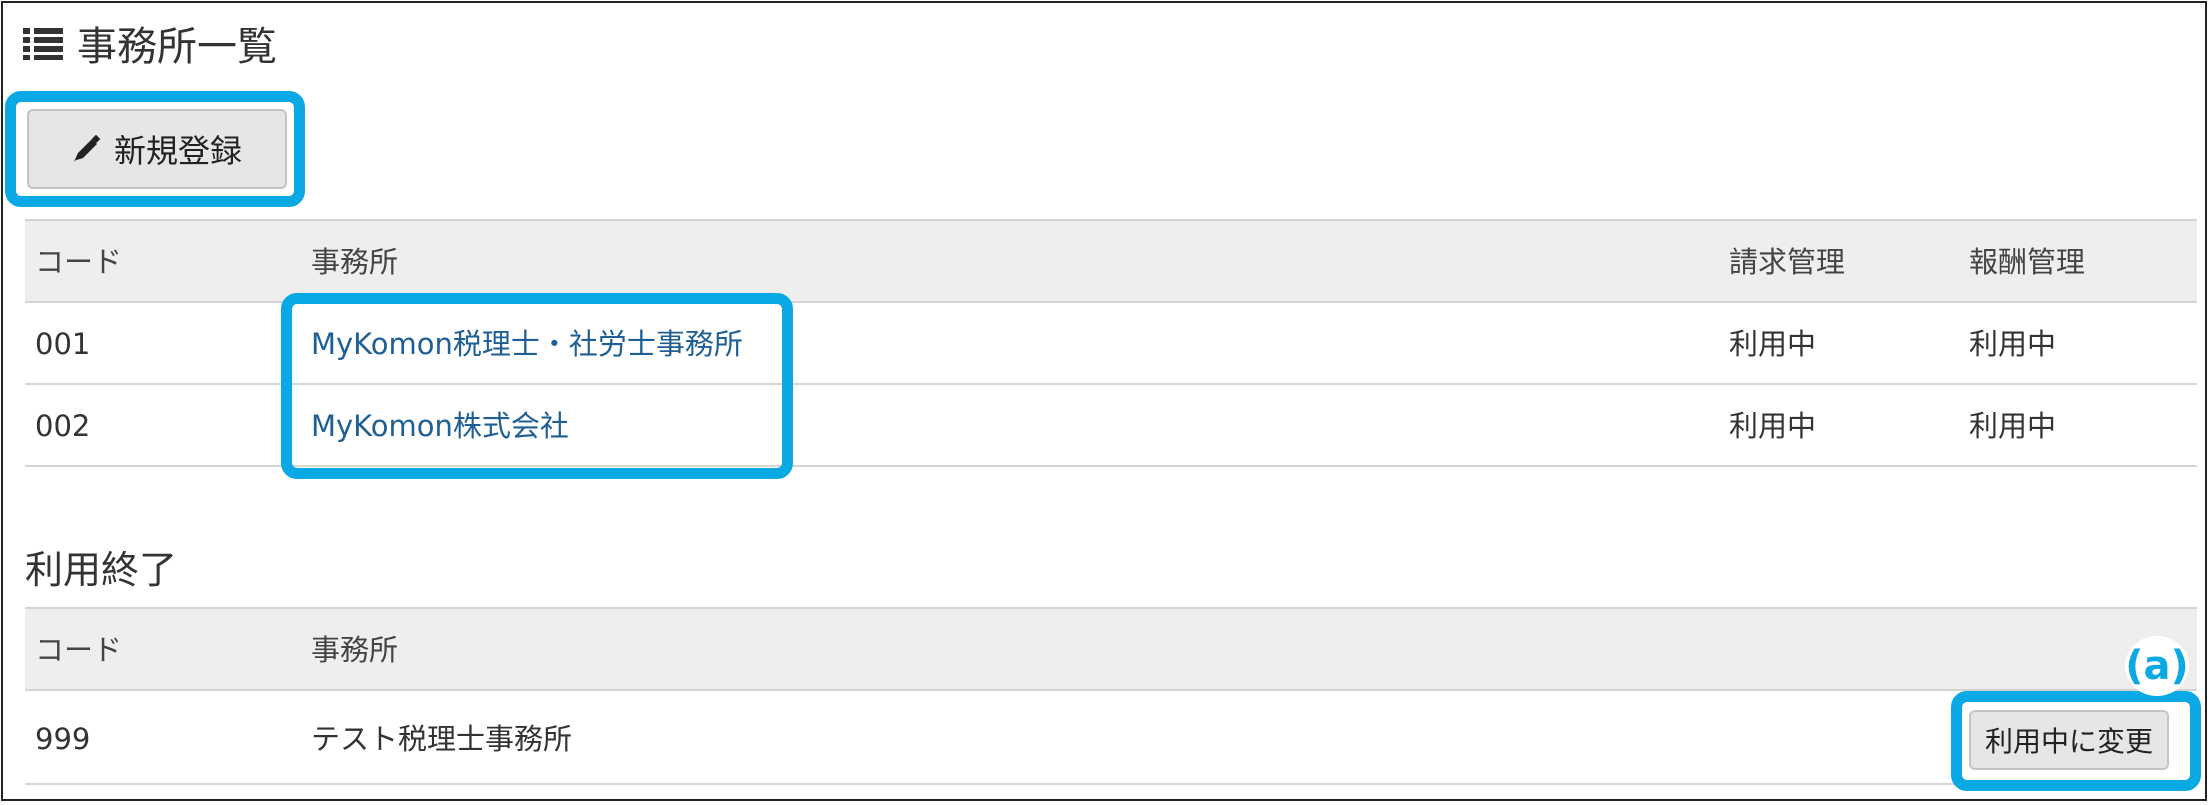  I want to click on new-button-label: 新規登録, so click(177, 151).